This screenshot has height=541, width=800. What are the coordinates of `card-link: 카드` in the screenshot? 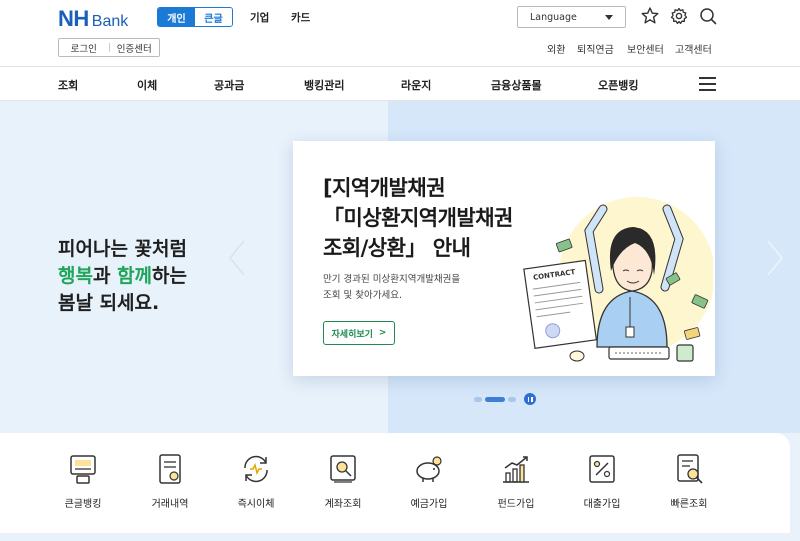 It's located at (300, 17).